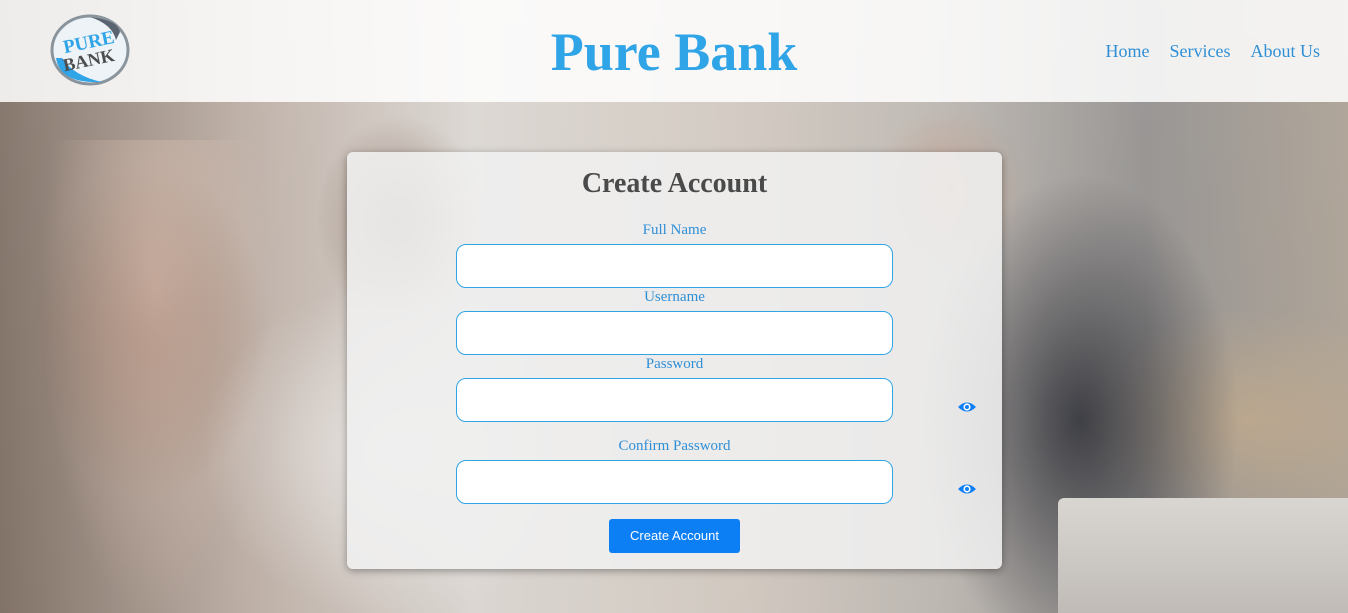 The height and width of the screenshot is (613, 1348). What do you see at coordinates (1285, 51) in the screenshot?
I see `nav-about-us-link: About Us` at bounding box center [1285, 51].